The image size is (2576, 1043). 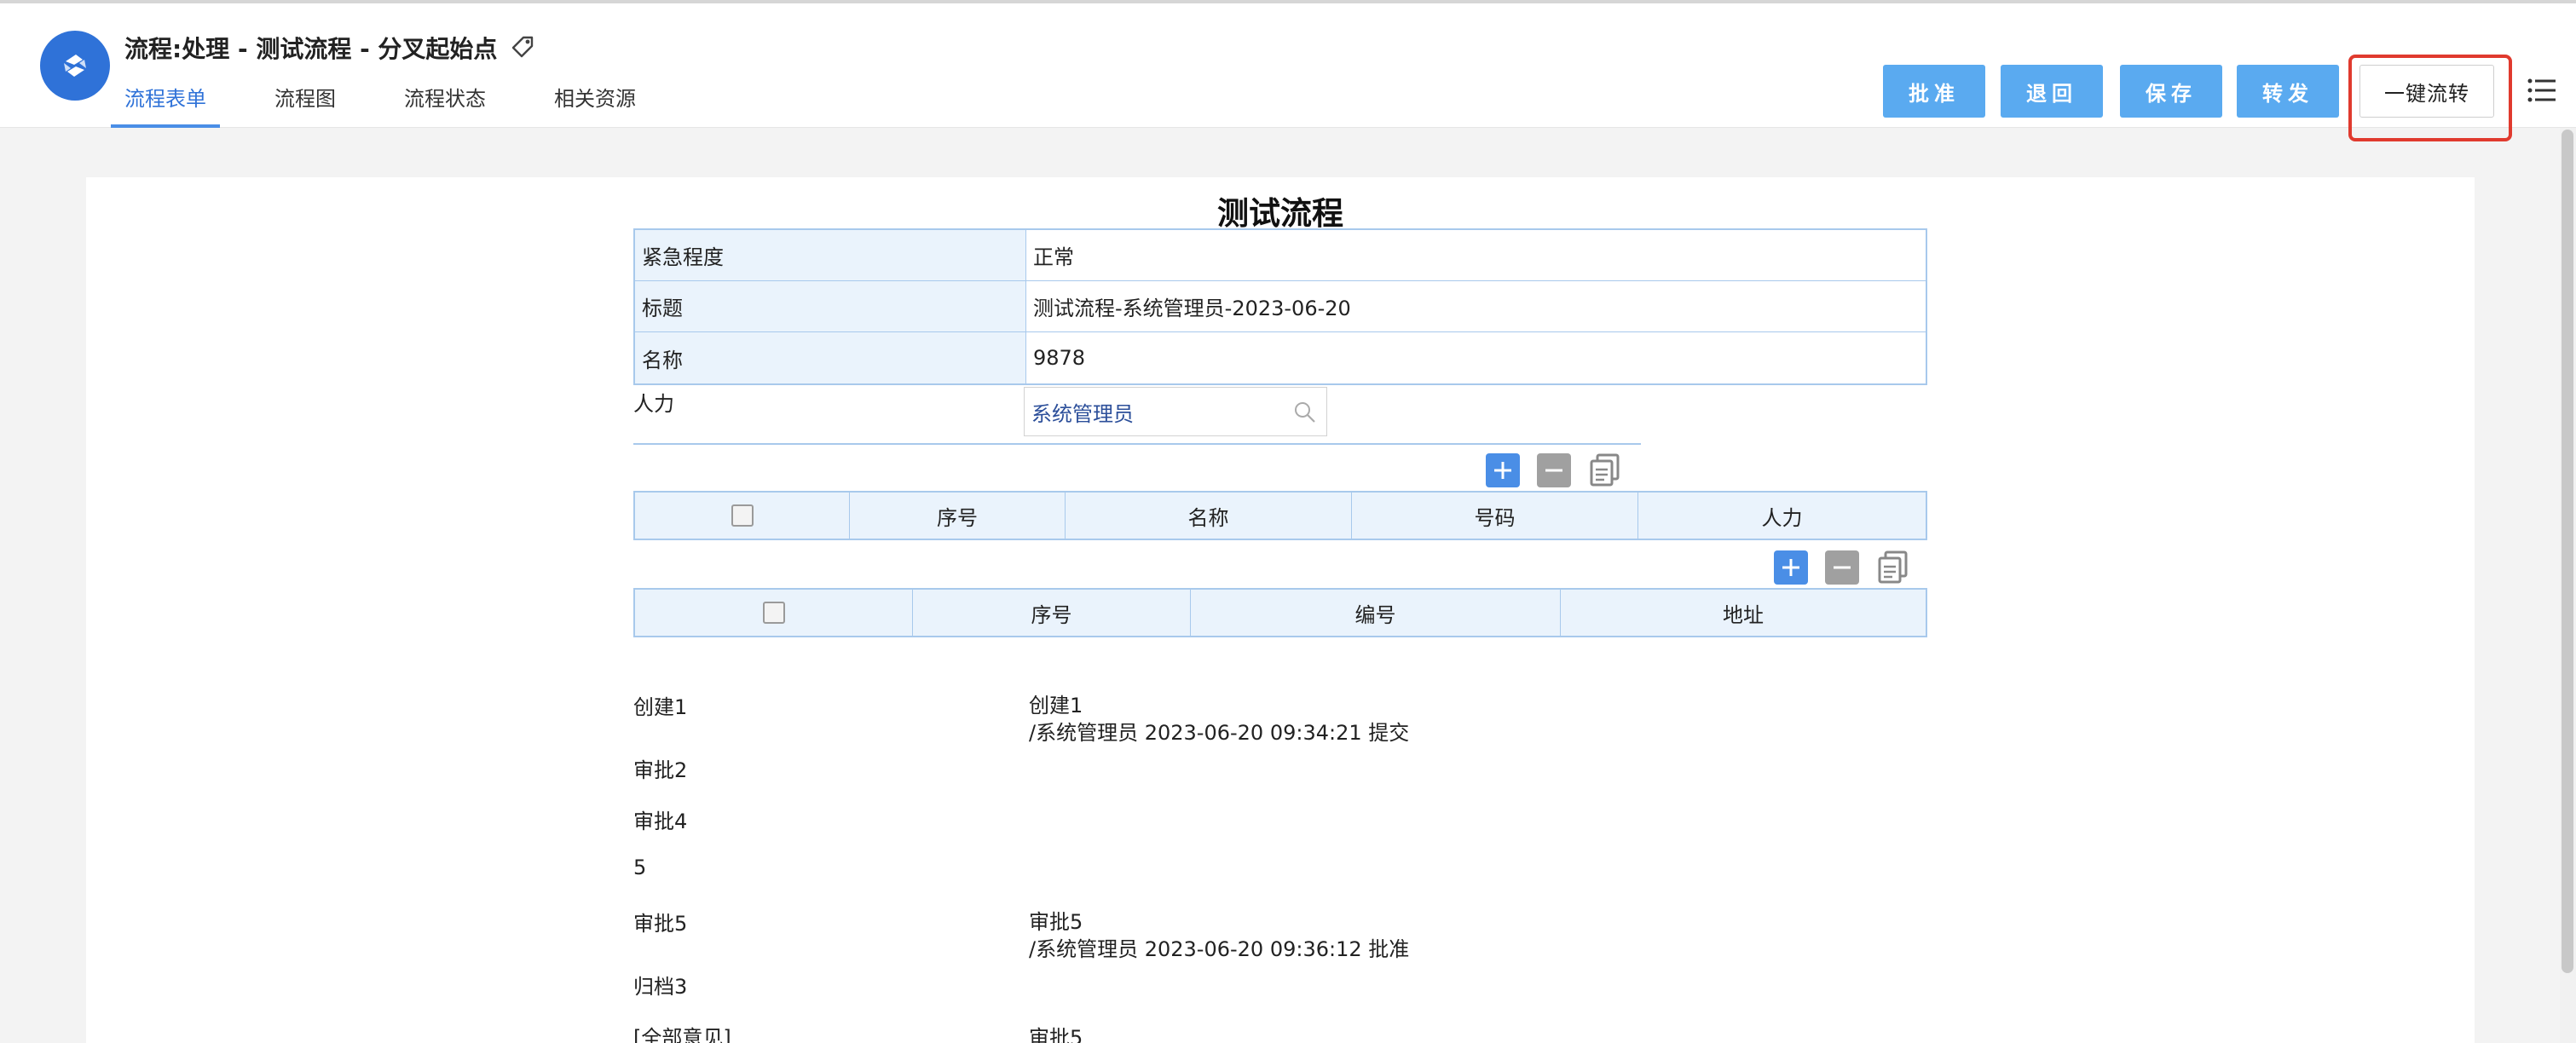 What do you see at coordinates (1280, 213) in the screenshot?
I see `form-title: 测试流程` at bounding box center [1280, 213].